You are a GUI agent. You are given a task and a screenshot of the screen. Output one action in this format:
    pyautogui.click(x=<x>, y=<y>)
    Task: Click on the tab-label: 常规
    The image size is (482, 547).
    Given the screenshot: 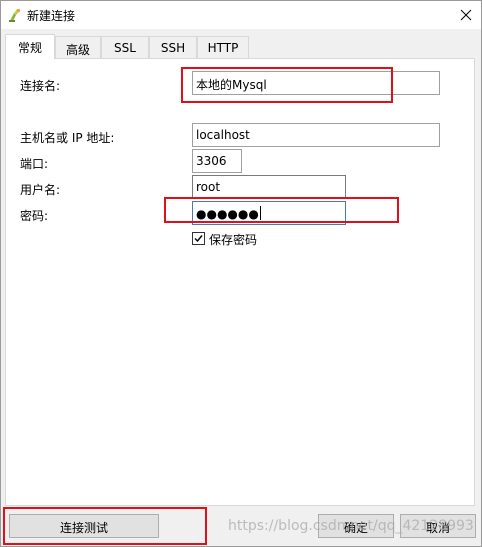 What is the action you would take?
    pyautogui.click(x=29, y=48)
    